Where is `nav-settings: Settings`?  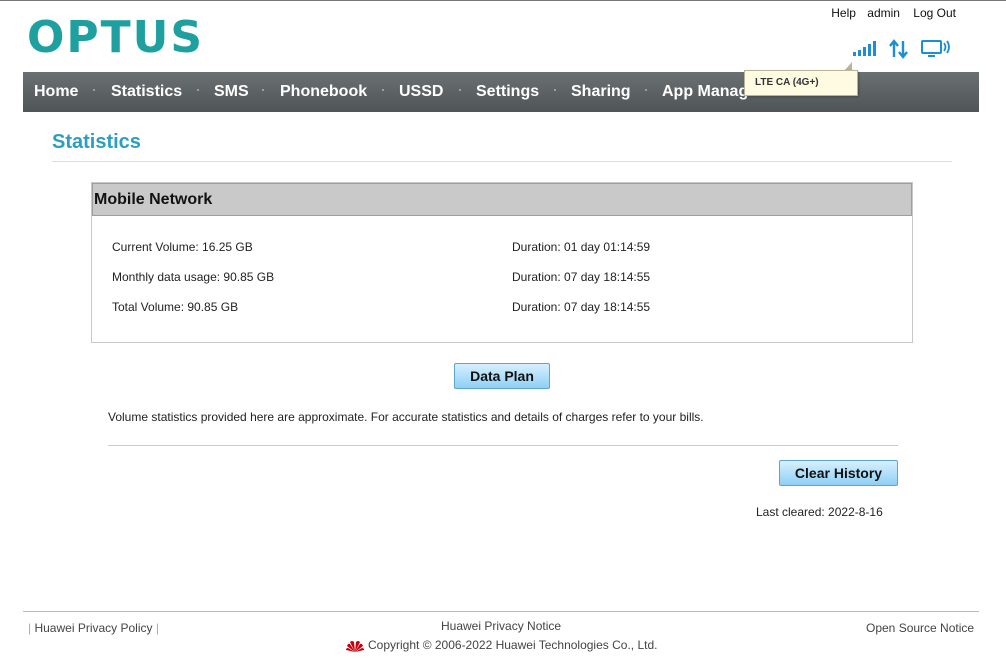 nav-settings: Settings is located at coordinates (507, 92).